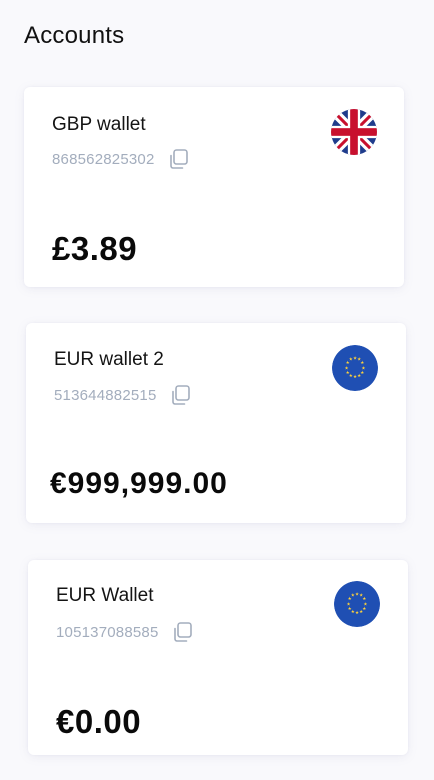 This screenshot has height=780, width=434. Describe the element at coordinates (105, 395) in the screenshot. I see `account-number: 513644882515` at that location.